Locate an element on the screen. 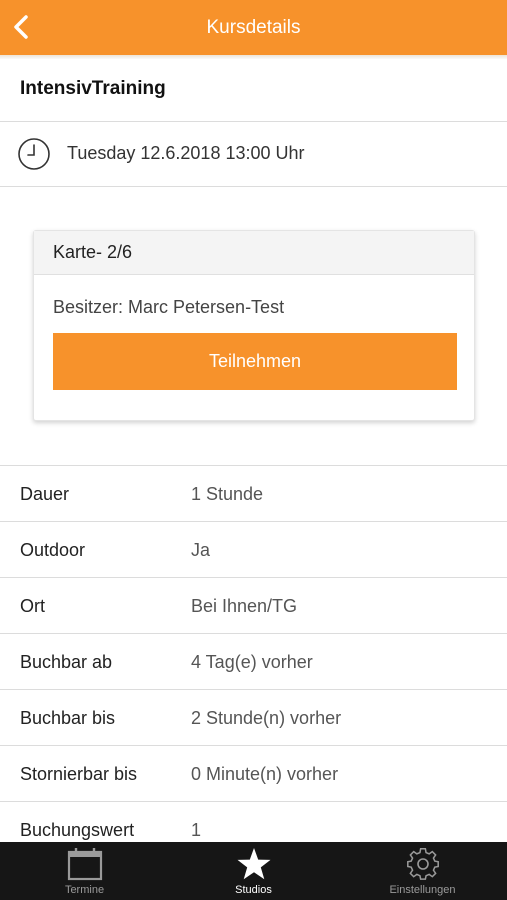 The height and width of the screenshot is (900, 507). detail-row-cancellable-until: Stornierbar bis 0 Minute(n) vorher is located at coordinates (253, 774).